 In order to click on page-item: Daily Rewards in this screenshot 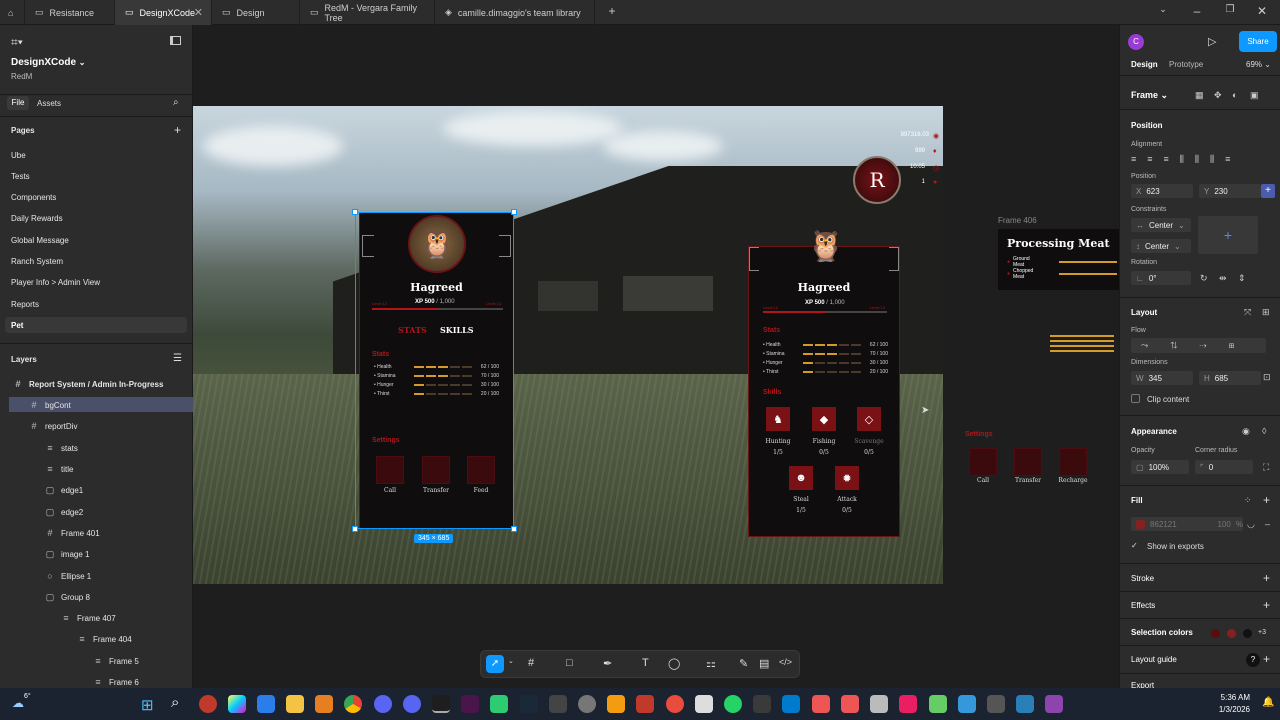, I will do `click(37, 218)`.